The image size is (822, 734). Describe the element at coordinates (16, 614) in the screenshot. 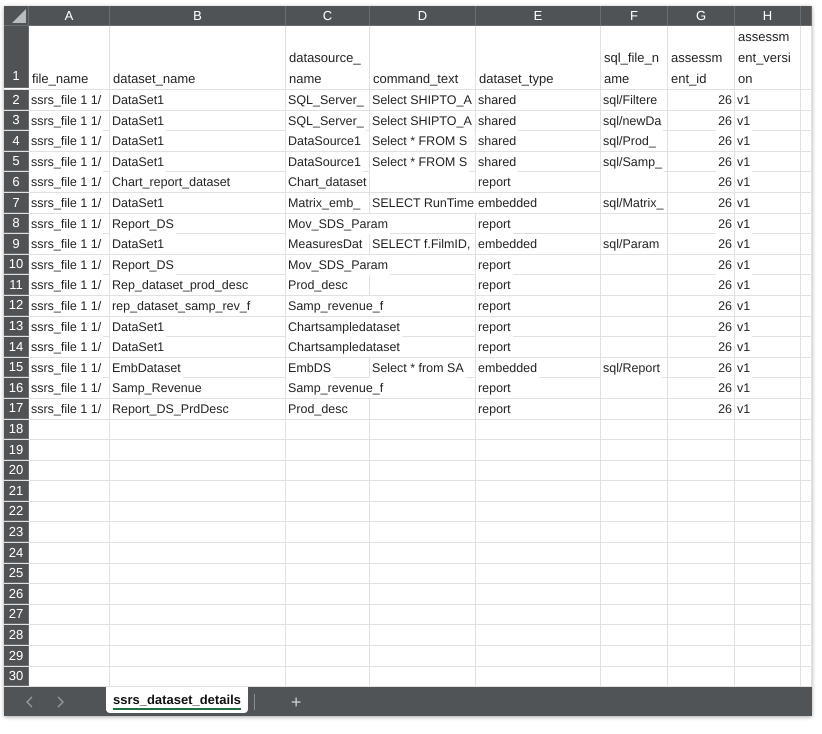

I see `row-header: 27` at that location.